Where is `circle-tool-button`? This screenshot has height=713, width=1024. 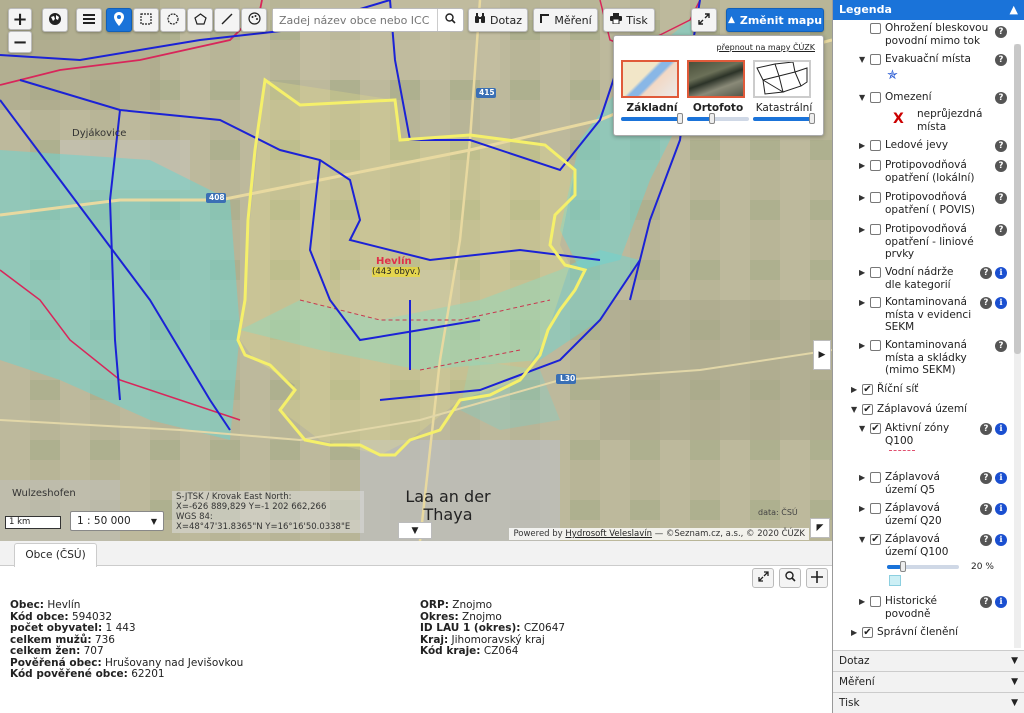
circle-tool-button is located at coordinates (173, 20).